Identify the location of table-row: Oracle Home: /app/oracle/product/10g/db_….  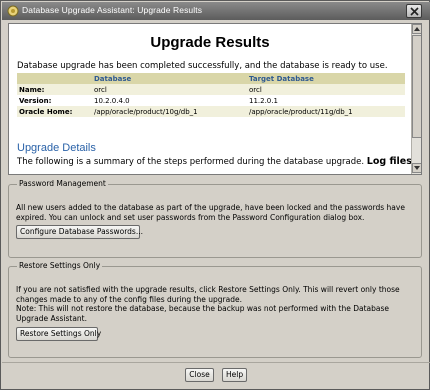
(211, 111).